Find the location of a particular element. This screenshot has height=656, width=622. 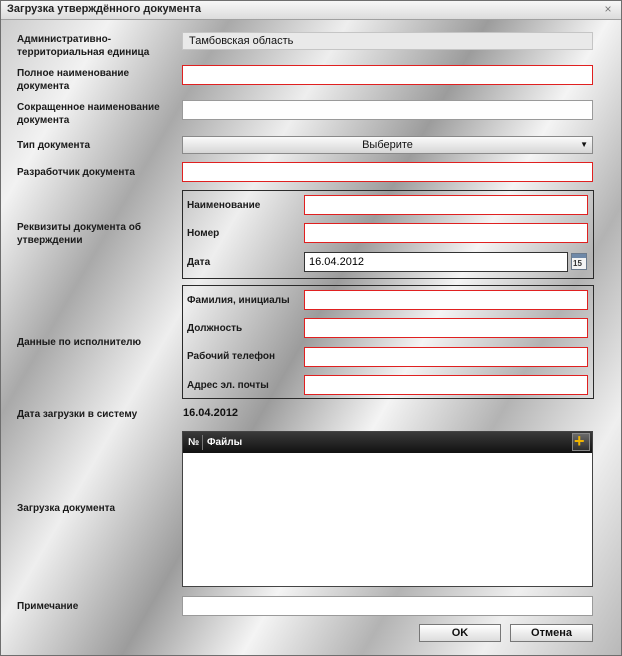

upload-date-label: Дата загрузки в систему is located at coordinates (77, 414).